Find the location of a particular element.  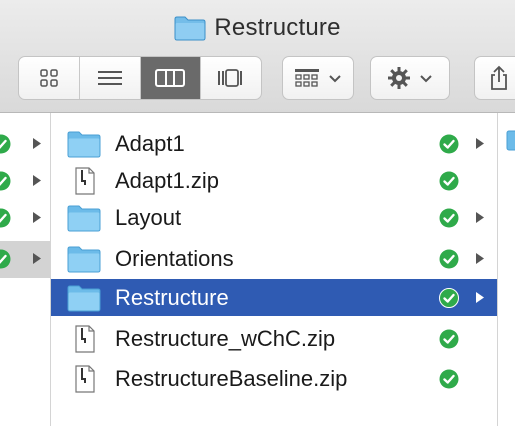

share-icon is located at coordinates (499, 77).